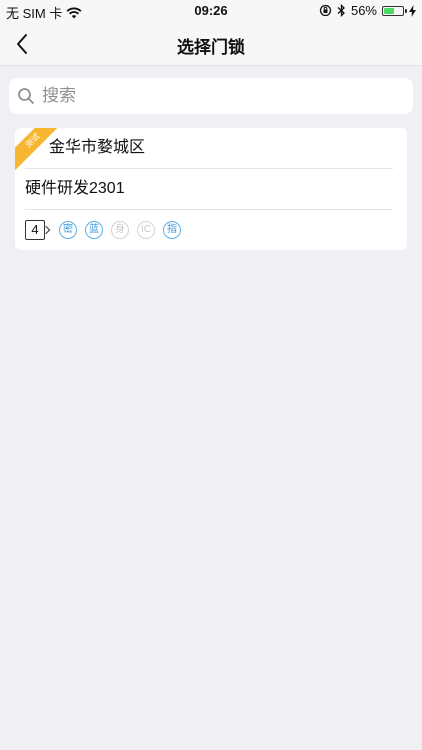  What do you see at coordinates (211, 11) in the screenshot?
I see `status-bar: 无 SIM 卡 09:26 56%` at bounding box center [211, 11].